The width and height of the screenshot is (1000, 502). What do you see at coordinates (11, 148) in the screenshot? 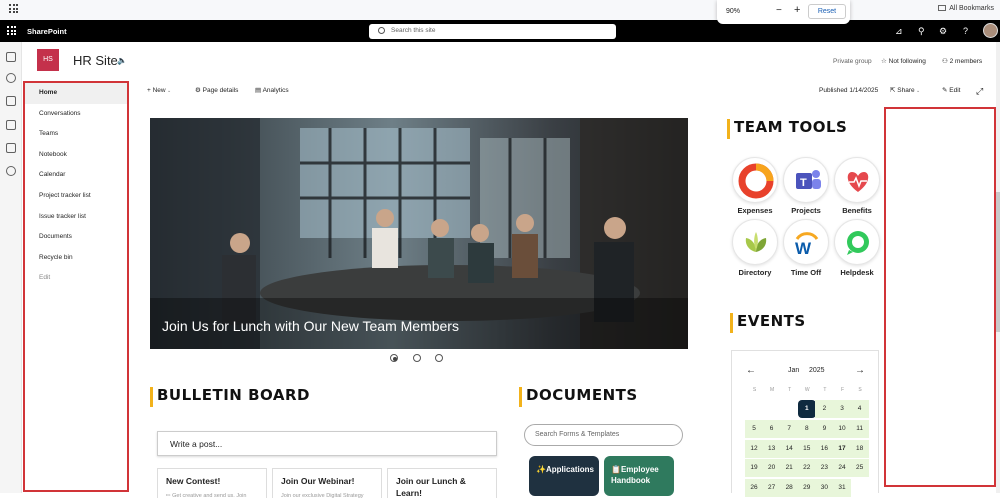
I see `list-icon` at bounding box center [11, 148].